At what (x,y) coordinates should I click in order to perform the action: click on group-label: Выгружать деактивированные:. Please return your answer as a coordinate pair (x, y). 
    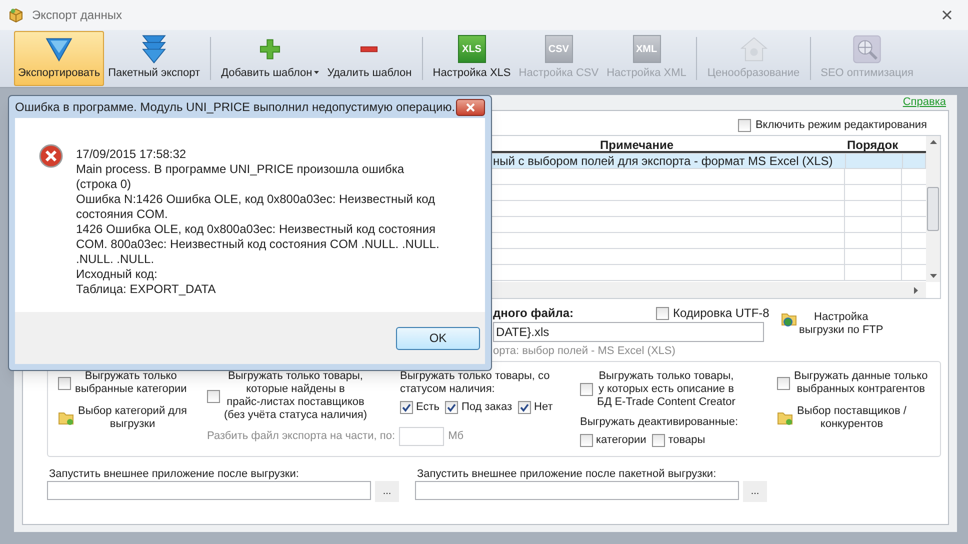
    Looking at the image, I should click on (659, 422).